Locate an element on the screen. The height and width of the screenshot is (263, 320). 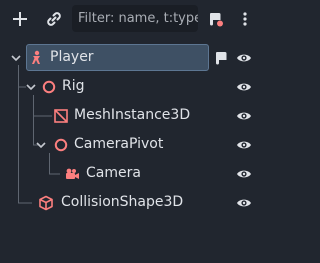
filter-field is located at coordinates (135, 18).